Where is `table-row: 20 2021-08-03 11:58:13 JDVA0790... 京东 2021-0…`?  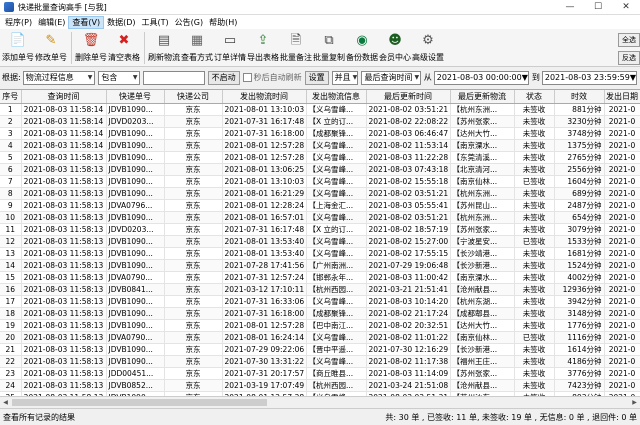 table-row: 20 2021-08-03 11:58:13 JDVA0790... 京东 2021-0… is located at coordinates (320, 337).